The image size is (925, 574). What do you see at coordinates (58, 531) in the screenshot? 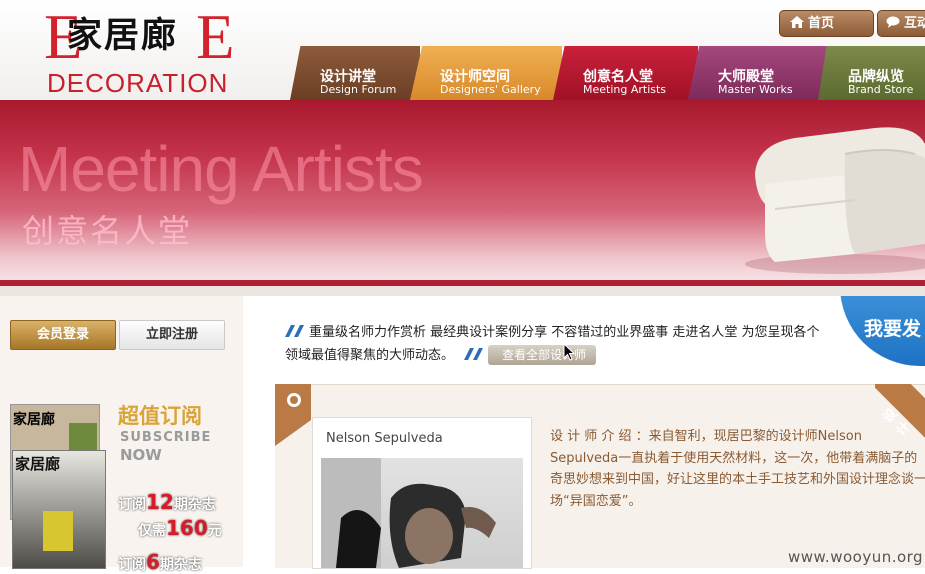
I see `magazine-art` at bounding box center [58, 531].